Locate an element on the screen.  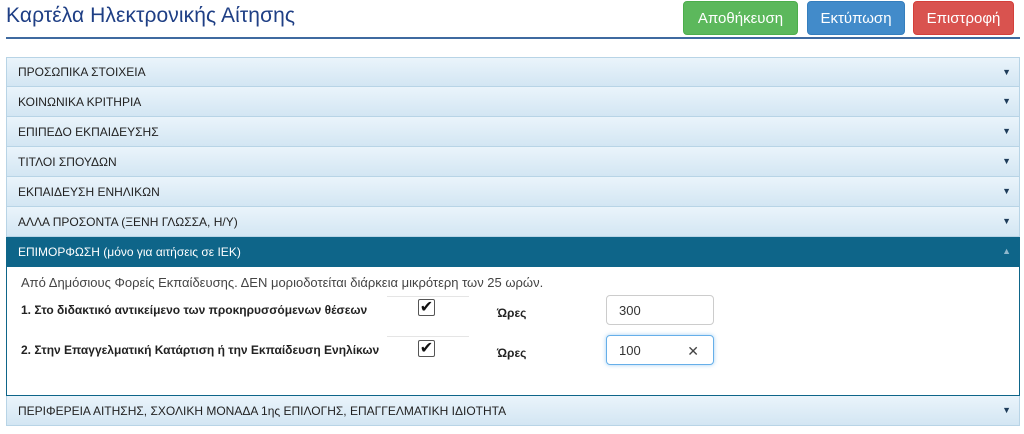
section-adult-education: ΕΚΠΑΙΔΕΥΣΗ ΕΝΗΛΙΚΩΝ ▼ is located at coordinates (513, 192).